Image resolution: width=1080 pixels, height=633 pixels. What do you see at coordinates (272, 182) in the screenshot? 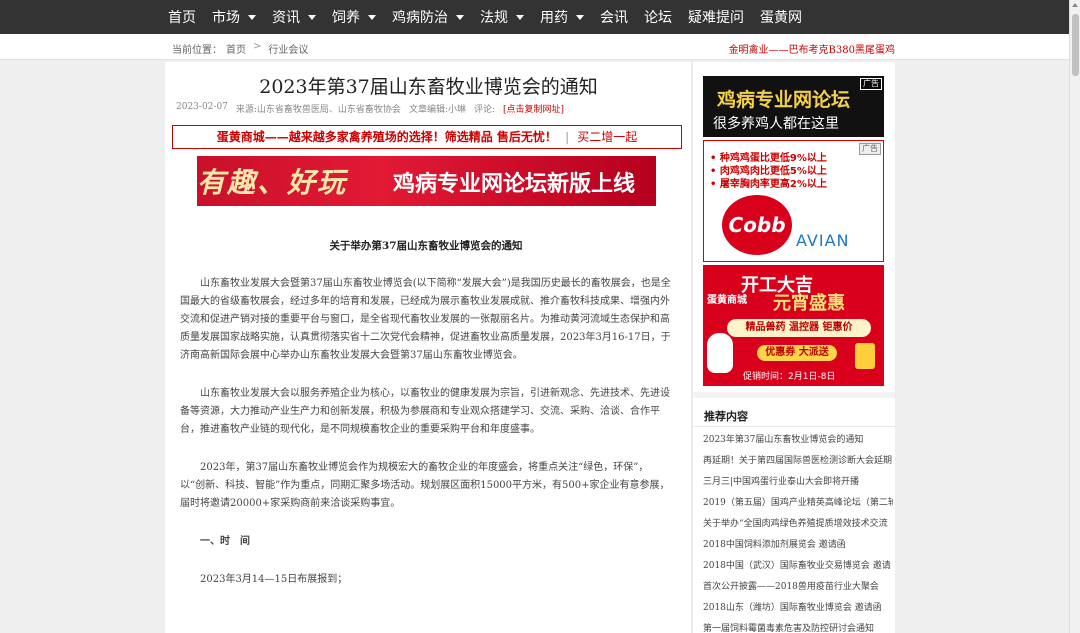
I see `banner-fun-text: 有趣、好玩` at bounding box center [272, 182].